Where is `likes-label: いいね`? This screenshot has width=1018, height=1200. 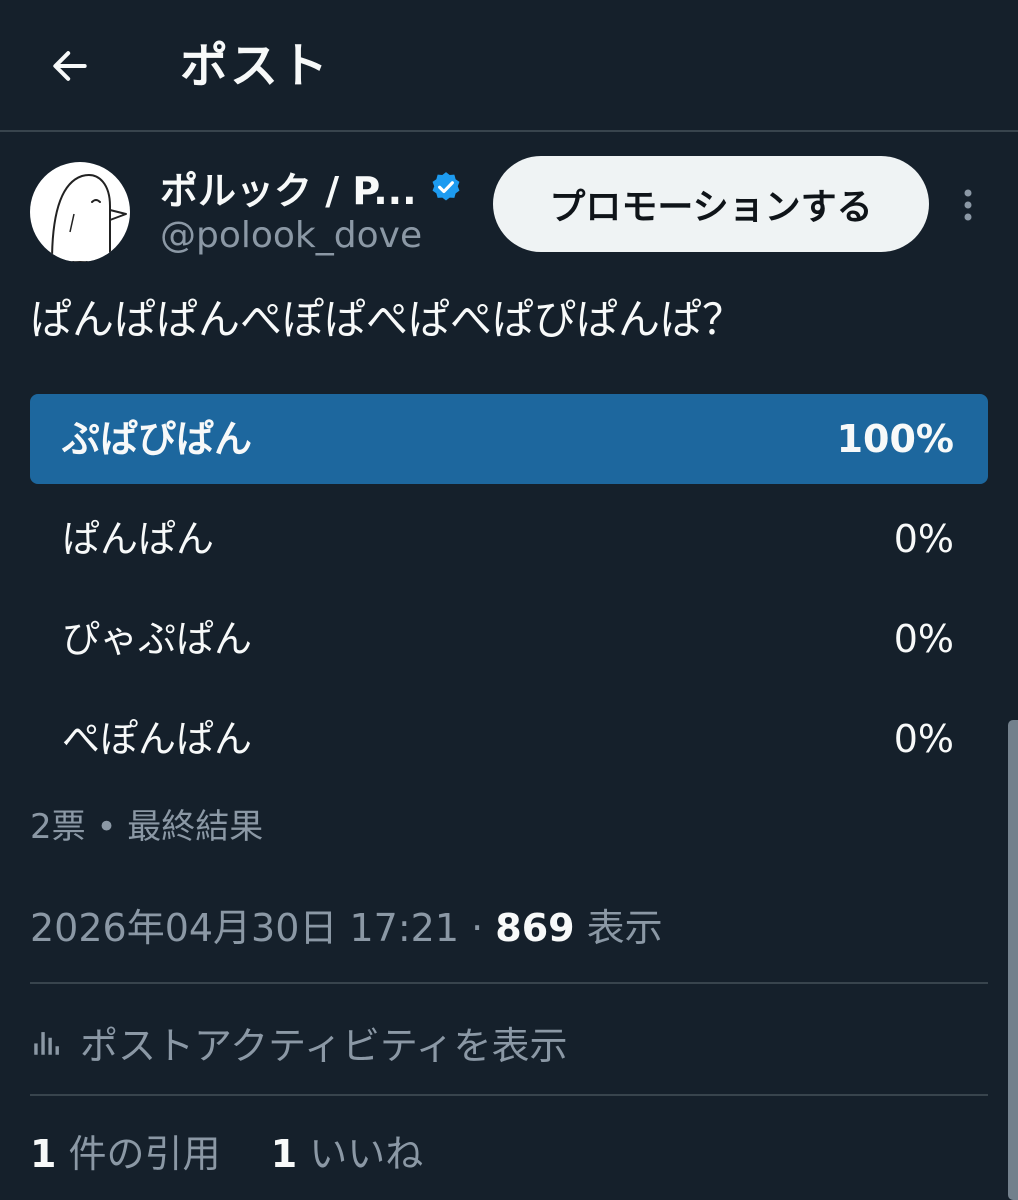
likes-label: いいね is located at coordinates (360, 1154).